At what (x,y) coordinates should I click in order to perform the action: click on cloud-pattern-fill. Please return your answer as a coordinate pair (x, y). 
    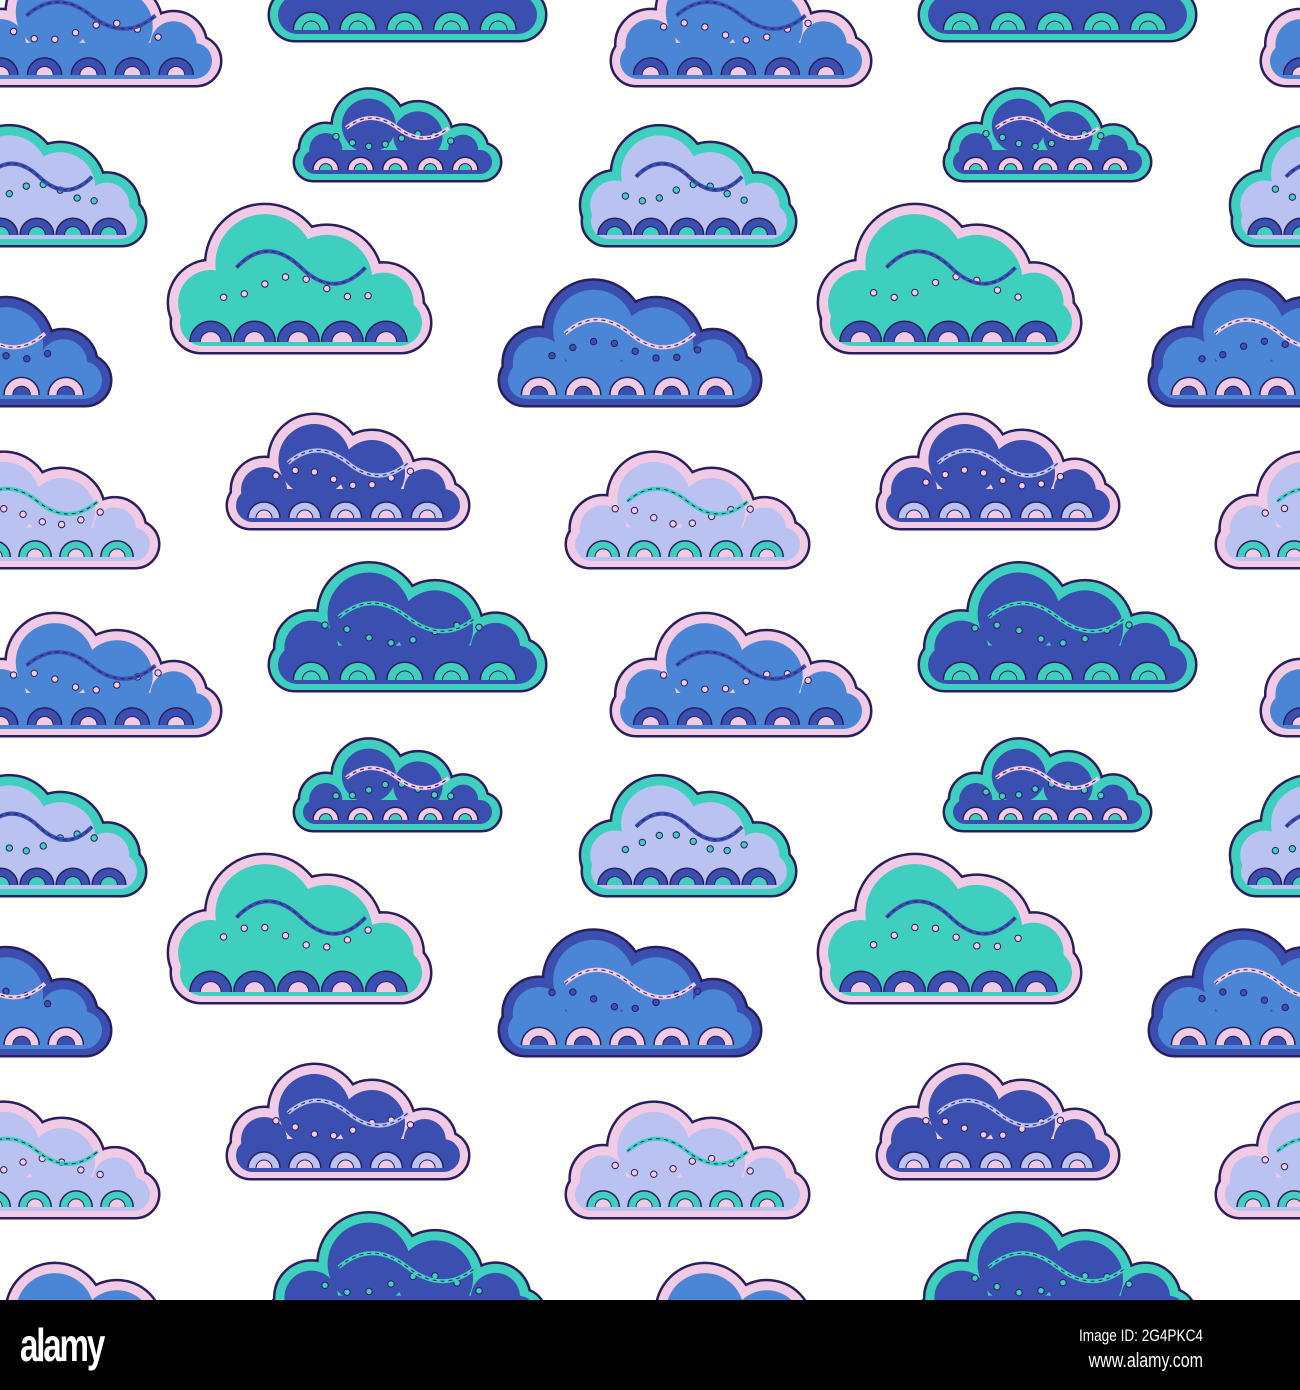
    Looking at the image, I should click on (1285, 1286).